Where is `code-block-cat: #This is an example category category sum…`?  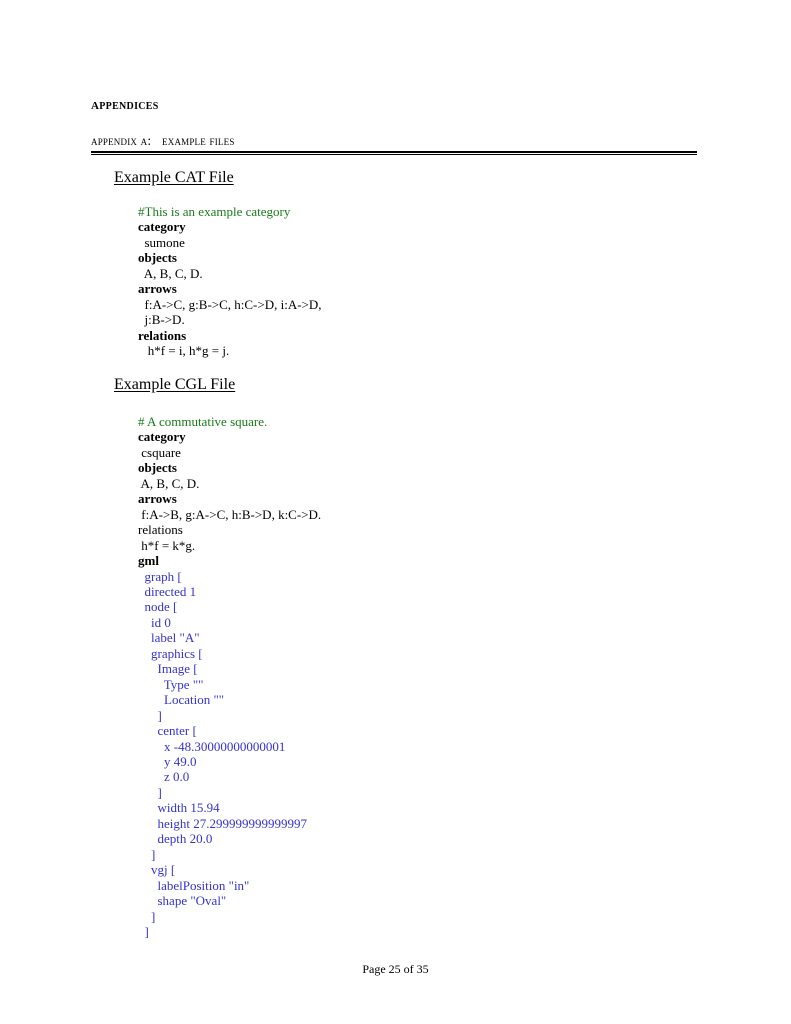 code-block-cat: #This is an example category category sum… is located at coordinates (230, 281).